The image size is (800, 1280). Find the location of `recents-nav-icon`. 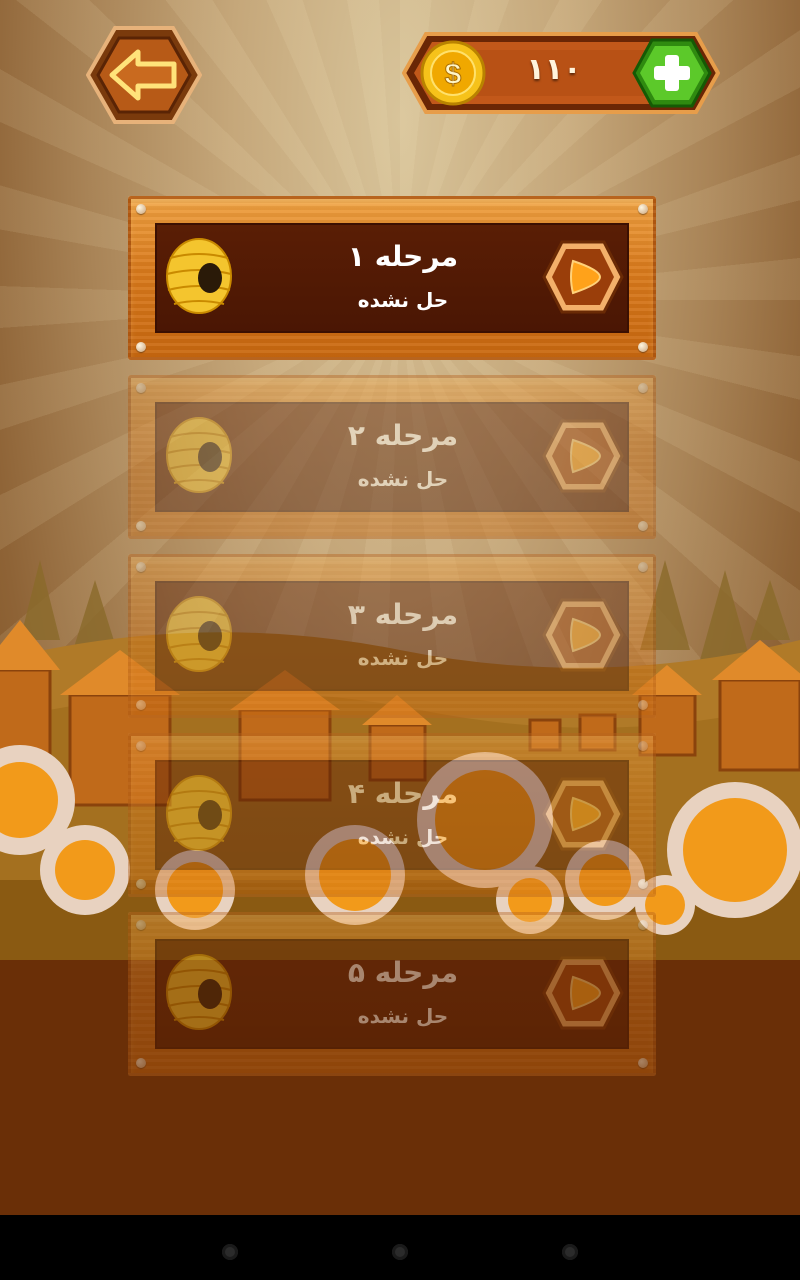

recents-nav-icon is located at coordinates (570, 1252).